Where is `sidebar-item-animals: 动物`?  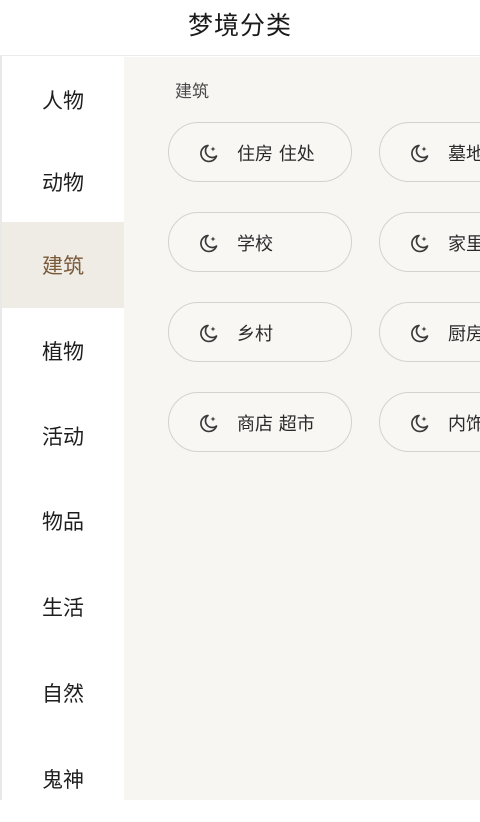 sidebar-item-animals: 动物 is located at coordinates (63, 182).